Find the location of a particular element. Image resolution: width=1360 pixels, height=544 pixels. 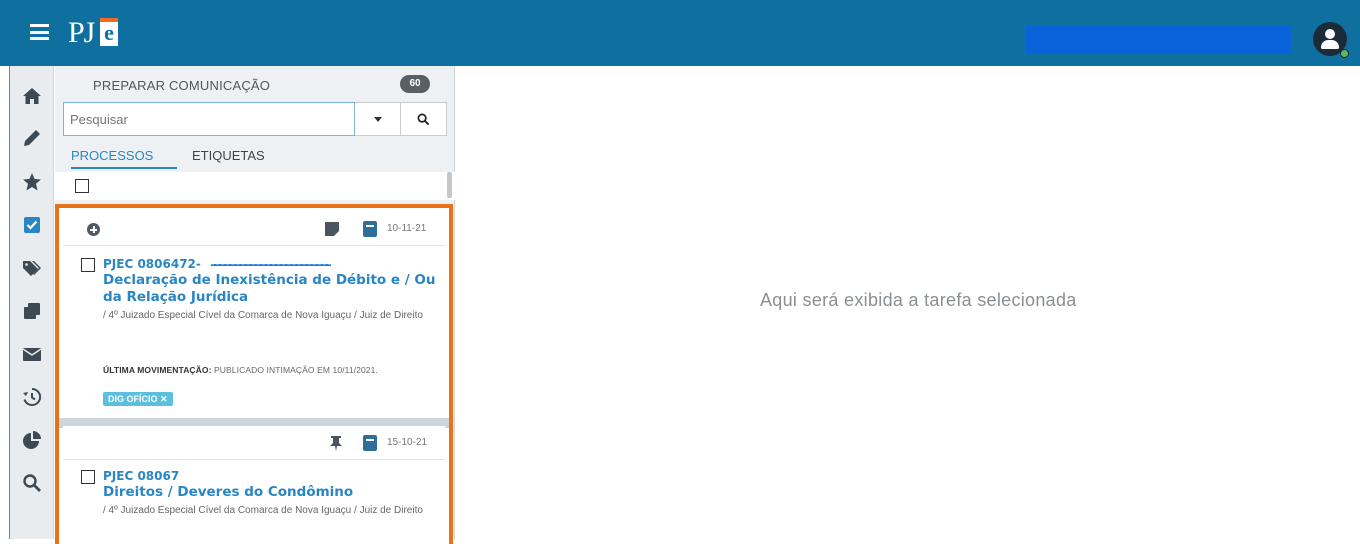

count-badge: 60 is located at coordinates (415, 84).